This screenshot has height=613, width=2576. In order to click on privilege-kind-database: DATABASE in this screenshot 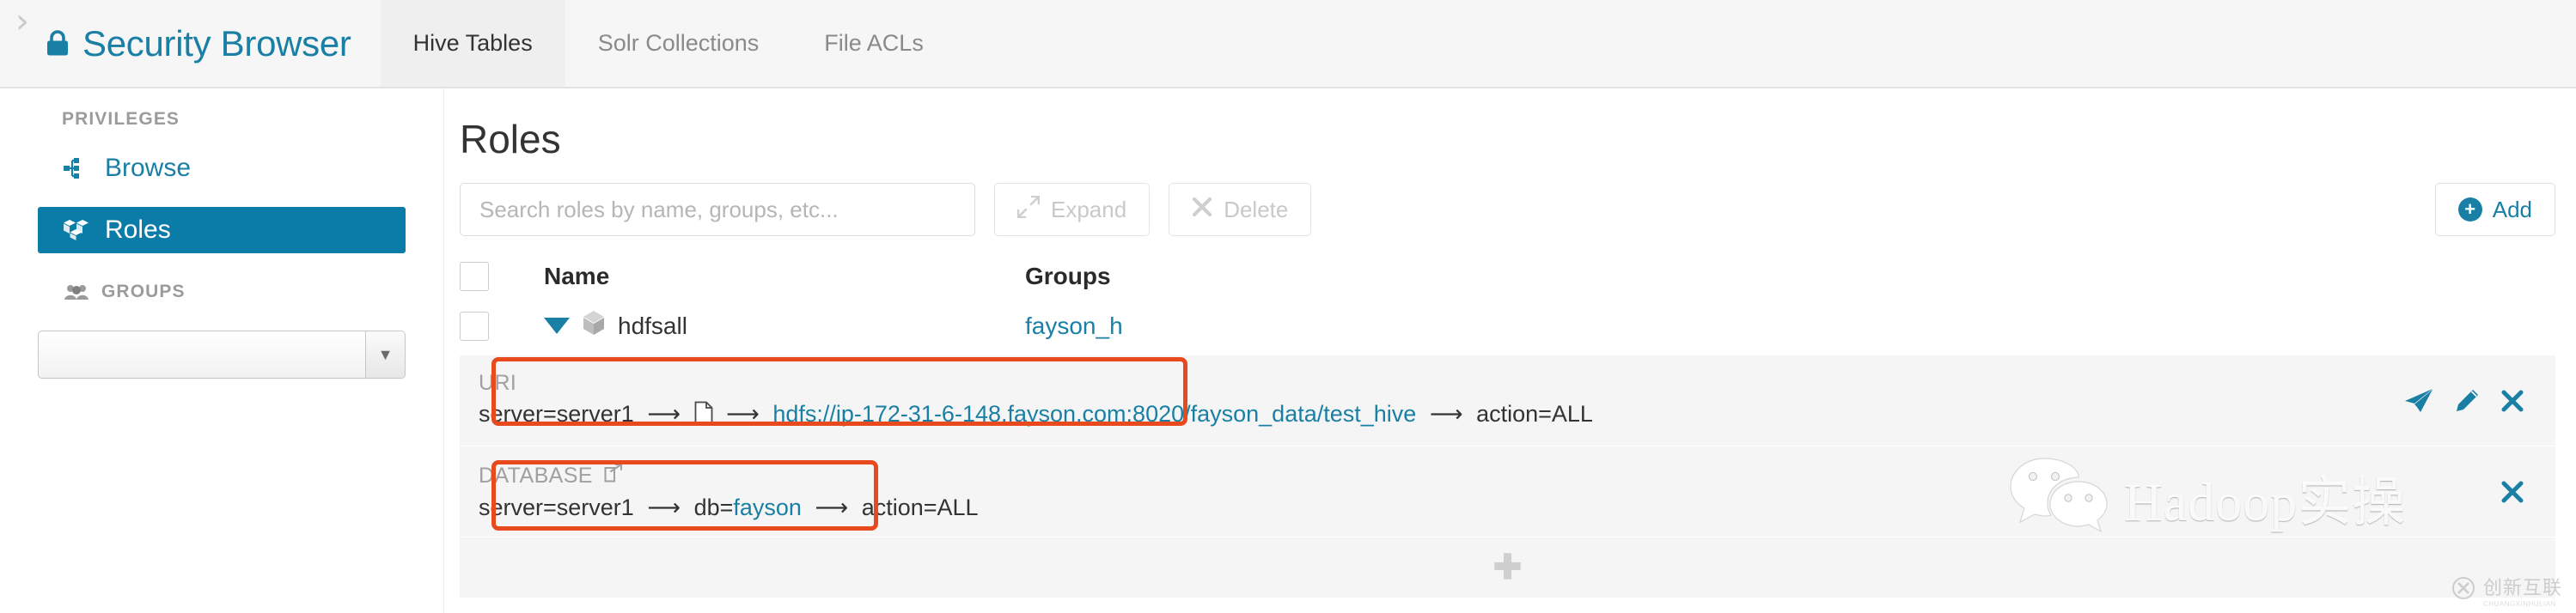, I will do `click(729, 476)`.